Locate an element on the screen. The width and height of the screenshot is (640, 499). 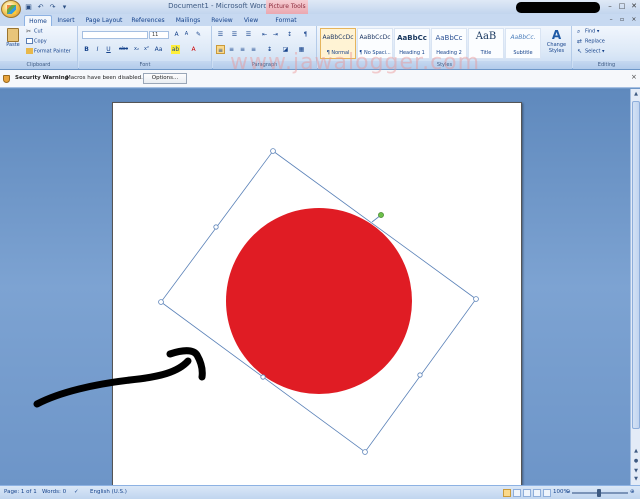
shading-icon: ◪ is located at coordinates (285, 49).